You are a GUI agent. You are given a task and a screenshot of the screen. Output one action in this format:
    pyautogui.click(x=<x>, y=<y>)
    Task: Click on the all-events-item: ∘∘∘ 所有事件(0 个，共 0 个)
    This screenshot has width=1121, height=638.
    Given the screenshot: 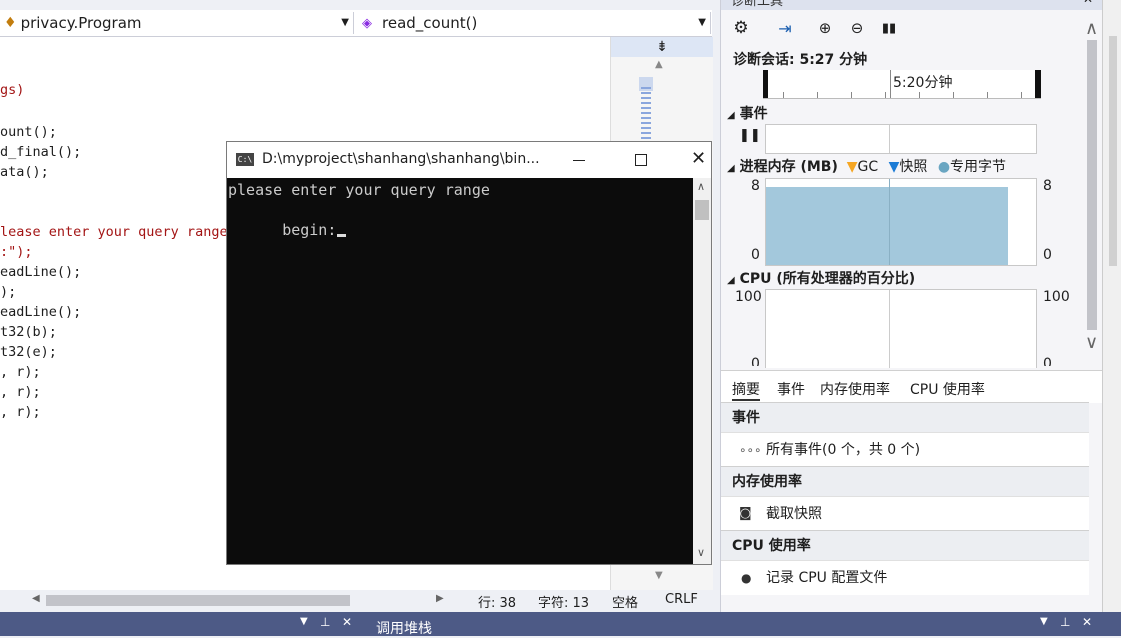 What is the action you would take?
    pyautogui.click(x=905, y=449)
    